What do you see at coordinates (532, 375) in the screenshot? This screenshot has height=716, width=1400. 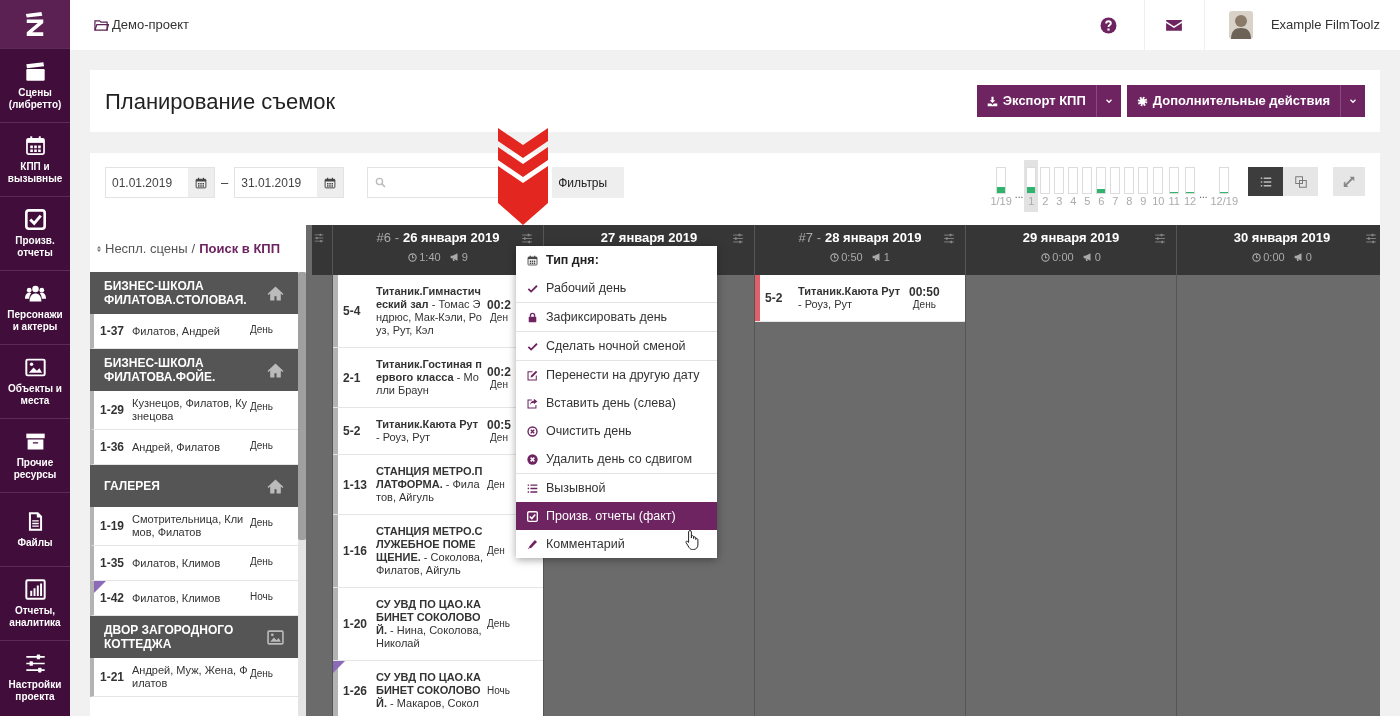 I see `edit-icon` at bounding box center [532, 375].